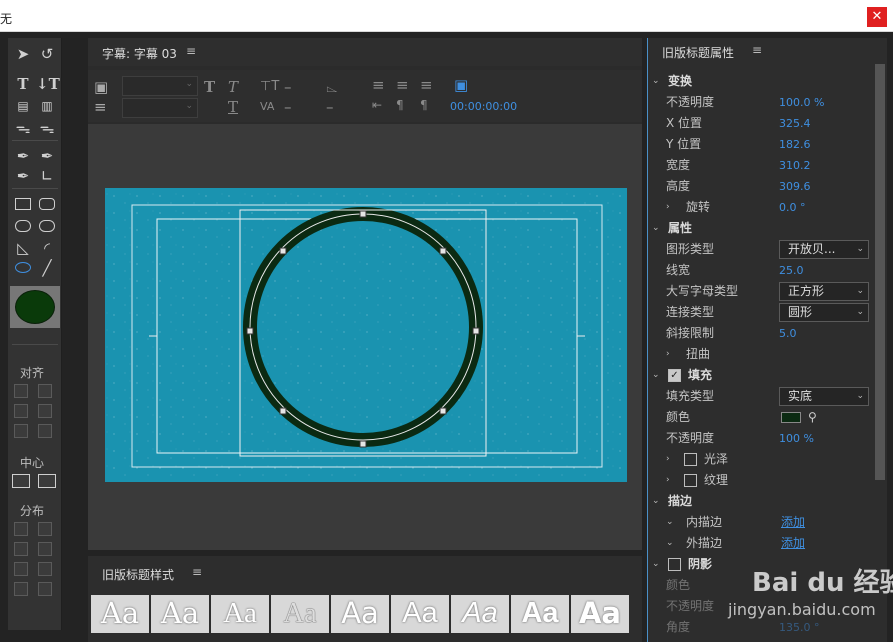 The image size is (893, 642). What do you see at coordinates (824, 312) in the screenshot?
I see `join-type-select: 圆形 ⌄` at bounding box center [824, 312].